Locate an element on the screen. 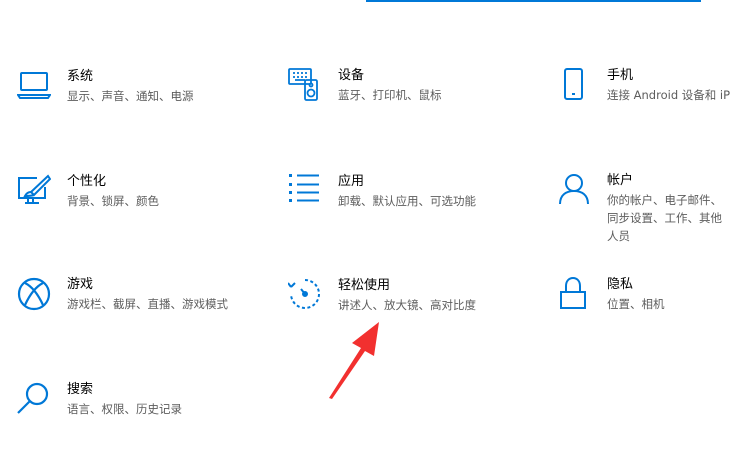  tile-description: 卸载、默认应用、可选功能 is located at coordinates (407, 201).